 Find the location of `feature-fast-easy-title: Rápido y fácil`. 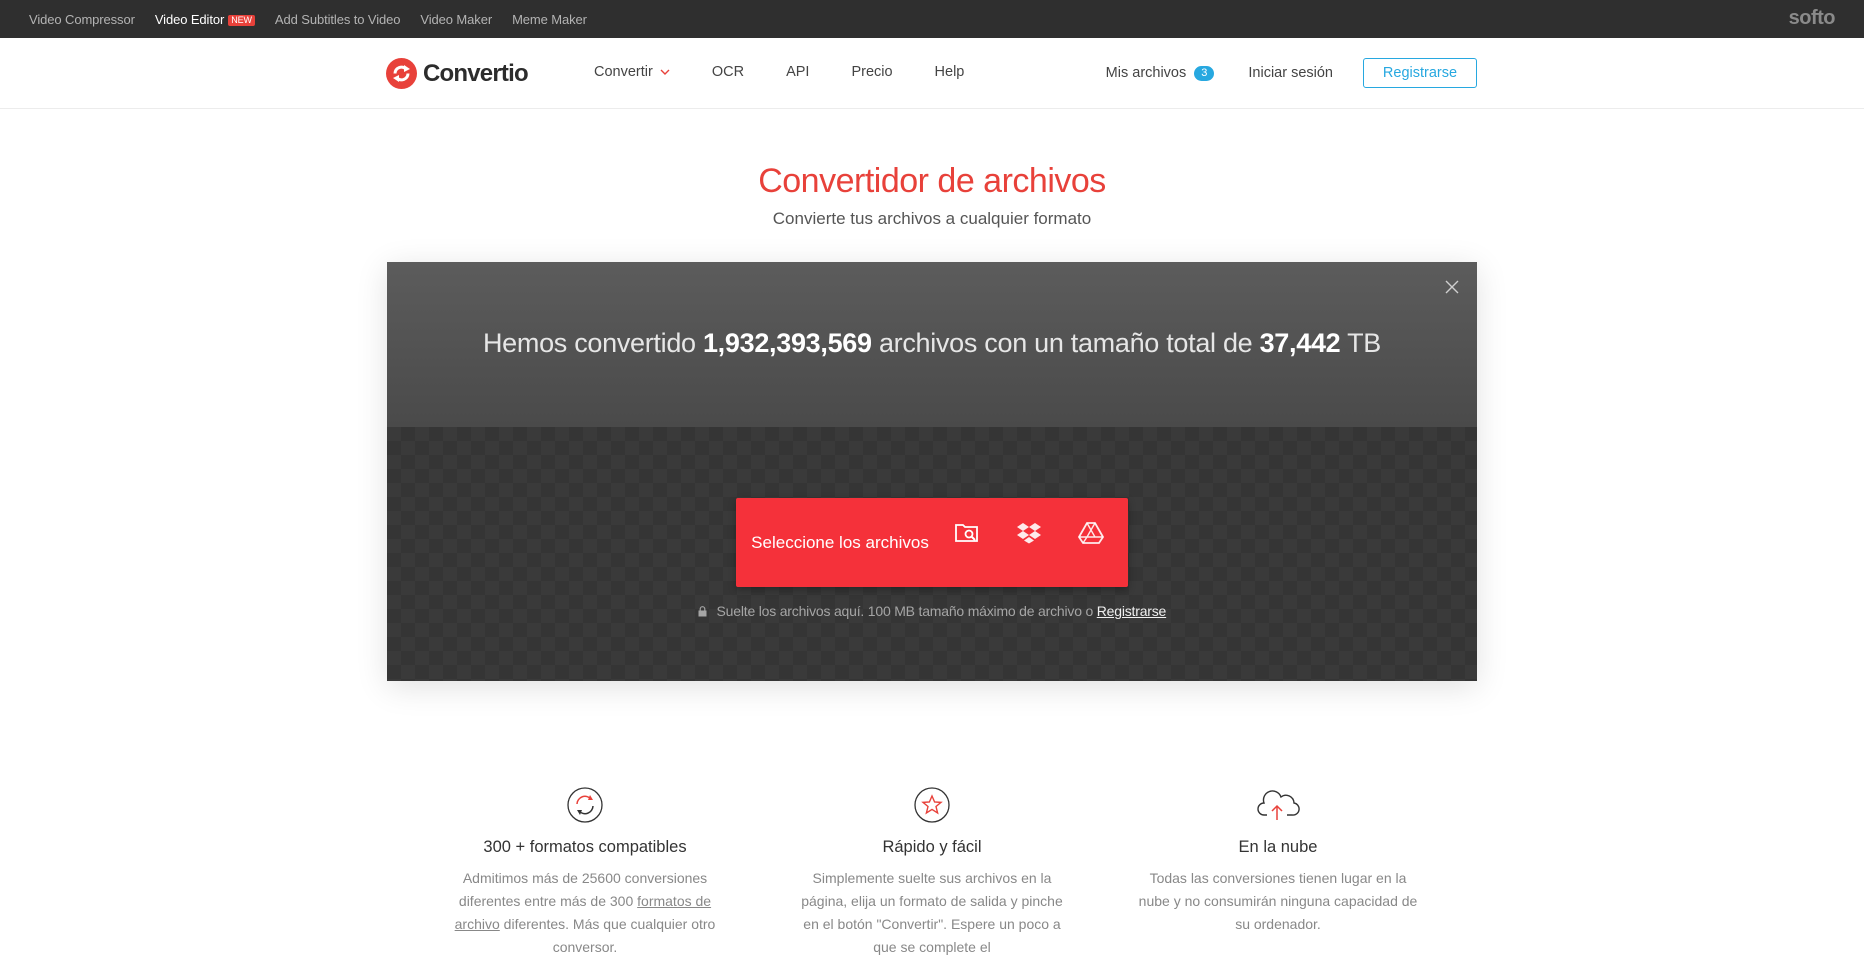

feature-fast-easy-title: Rápido y fácil is located at coordinates (932, 847).